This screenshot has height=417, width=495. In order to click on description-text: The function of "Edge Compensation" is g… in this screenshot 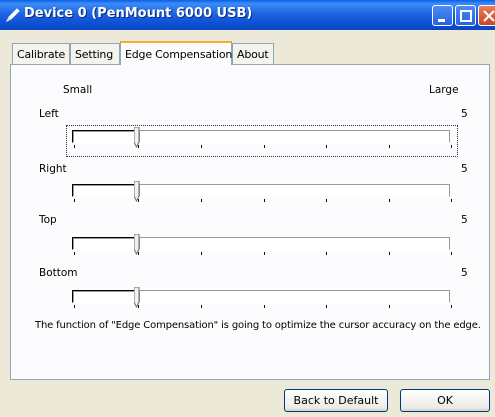, I will do `click(258, 325)`.